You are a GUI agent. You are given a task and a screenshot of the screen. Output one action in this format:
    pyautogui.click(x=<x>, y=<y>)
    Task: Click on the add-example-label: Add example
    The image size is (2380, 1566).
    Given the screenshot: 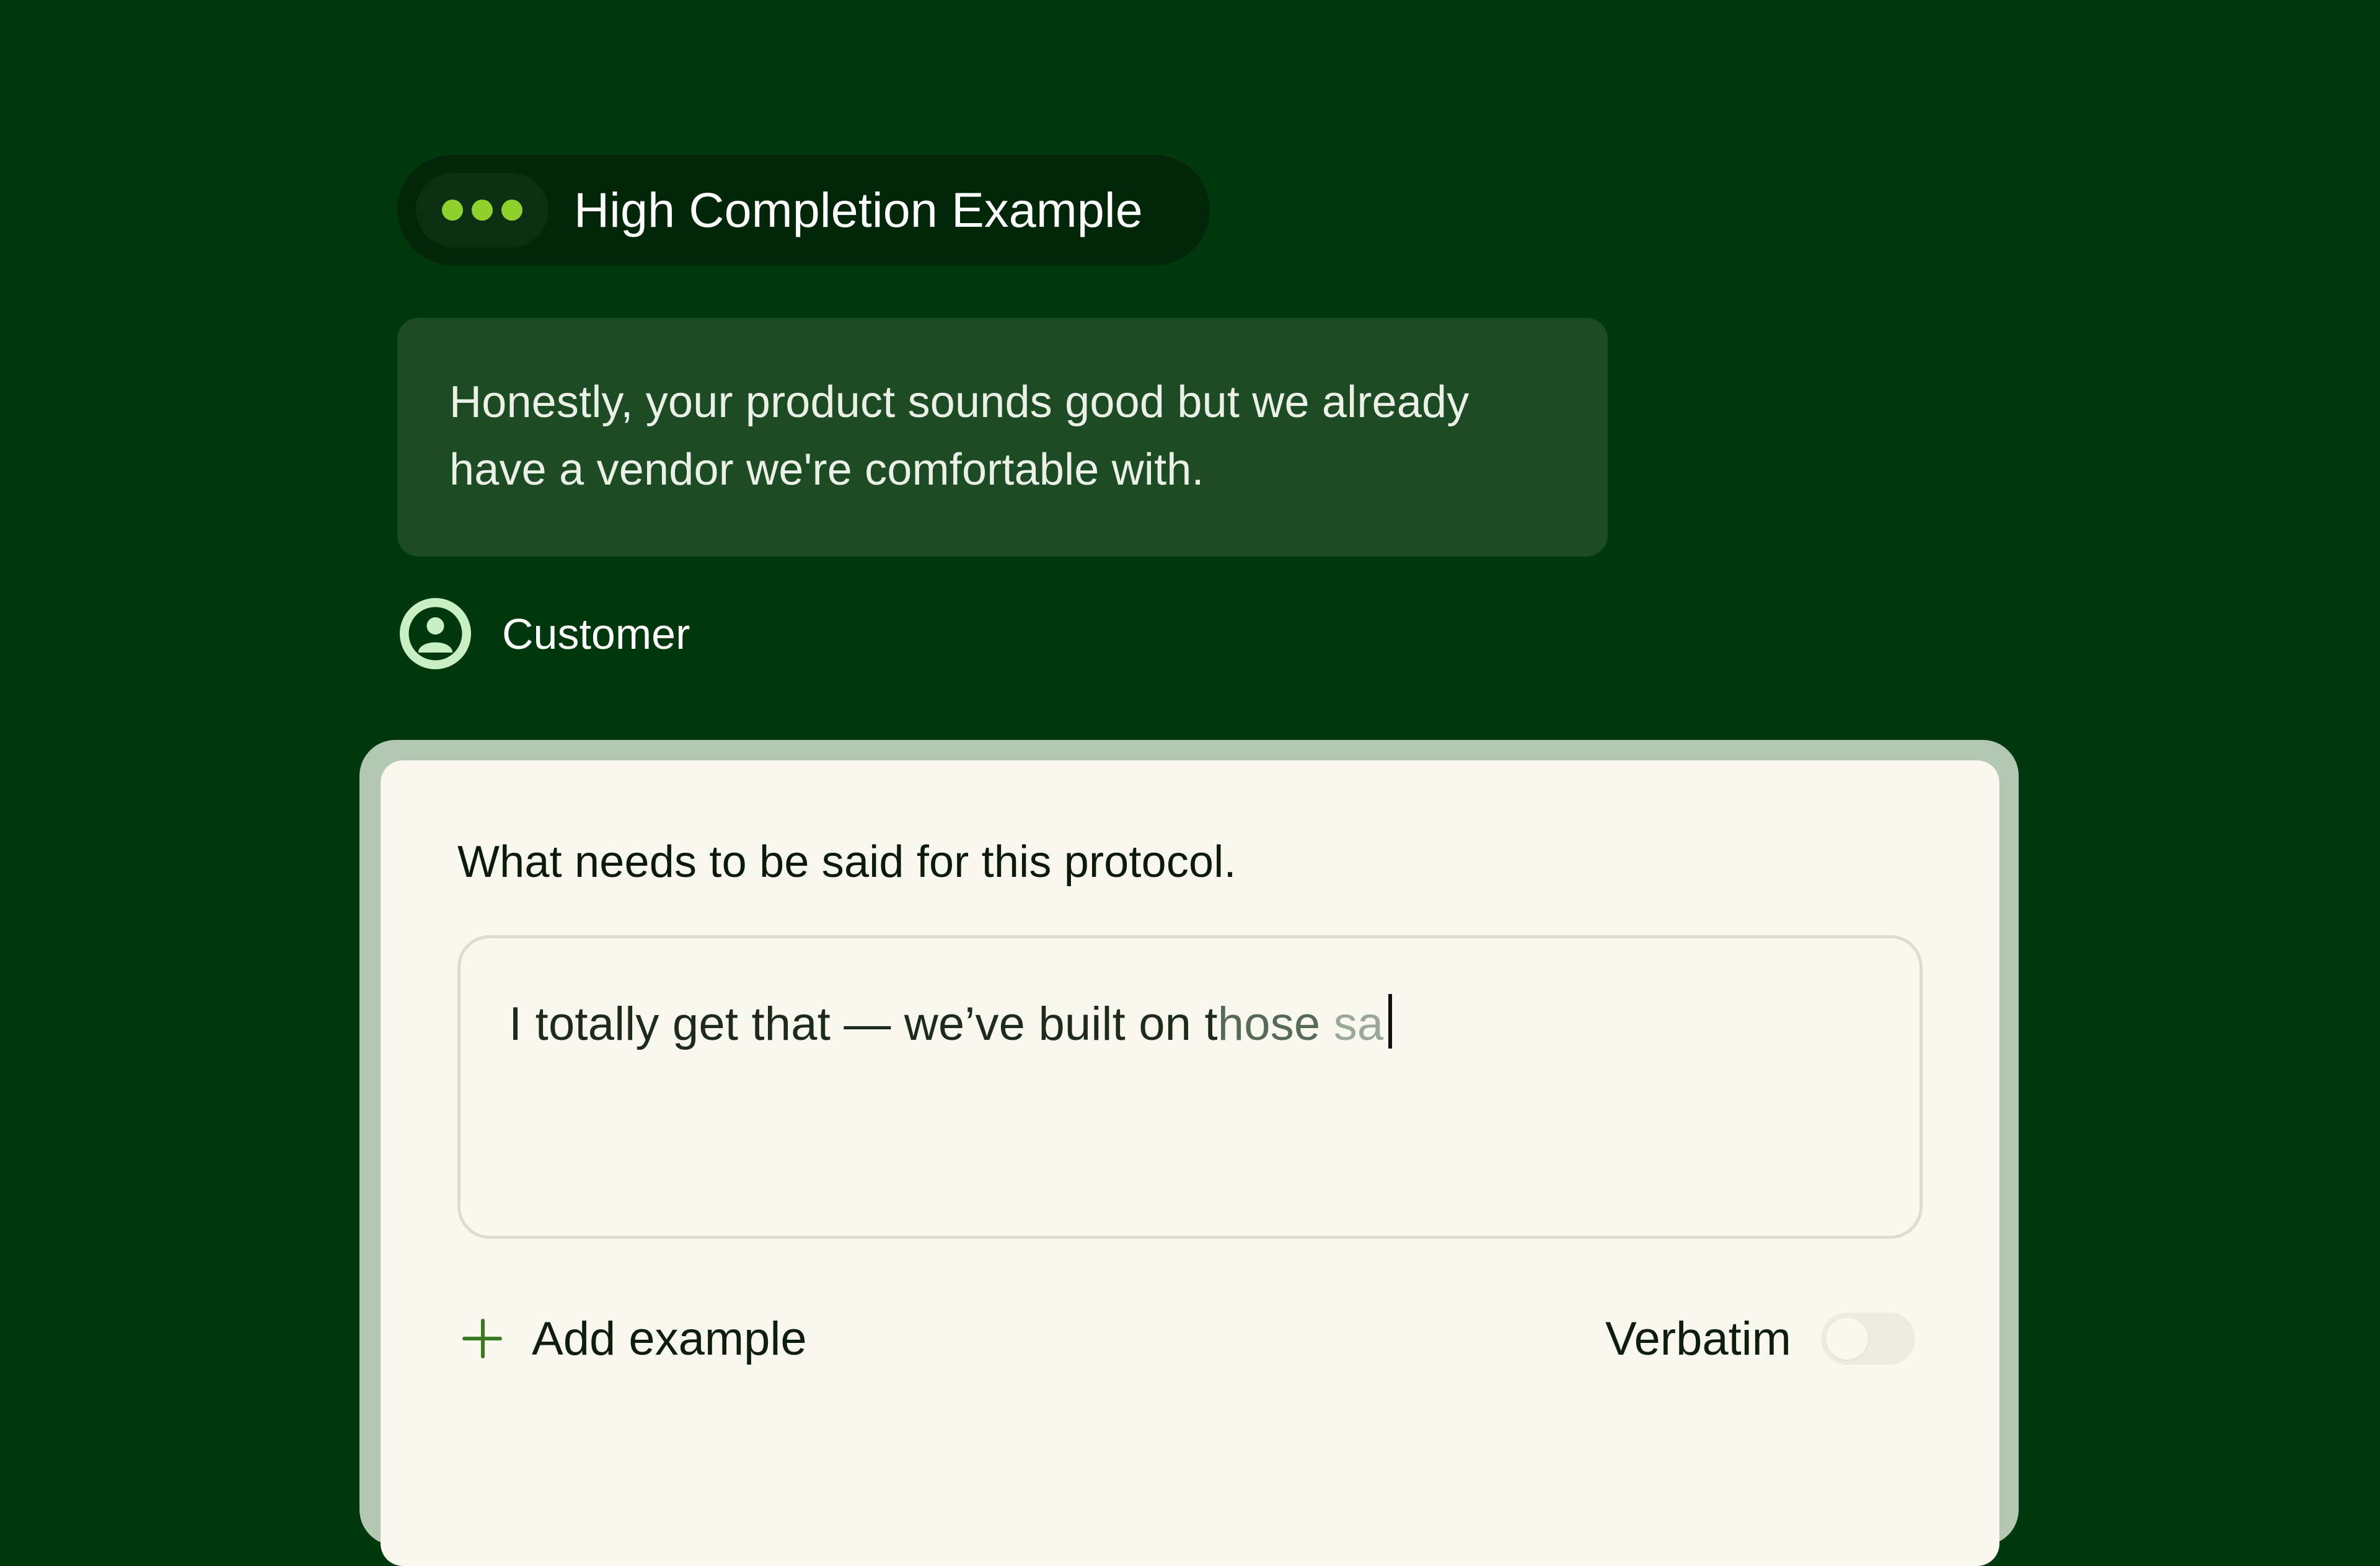 What is the action you would take?
    pyautogui.click(x=669, y=1338)
    